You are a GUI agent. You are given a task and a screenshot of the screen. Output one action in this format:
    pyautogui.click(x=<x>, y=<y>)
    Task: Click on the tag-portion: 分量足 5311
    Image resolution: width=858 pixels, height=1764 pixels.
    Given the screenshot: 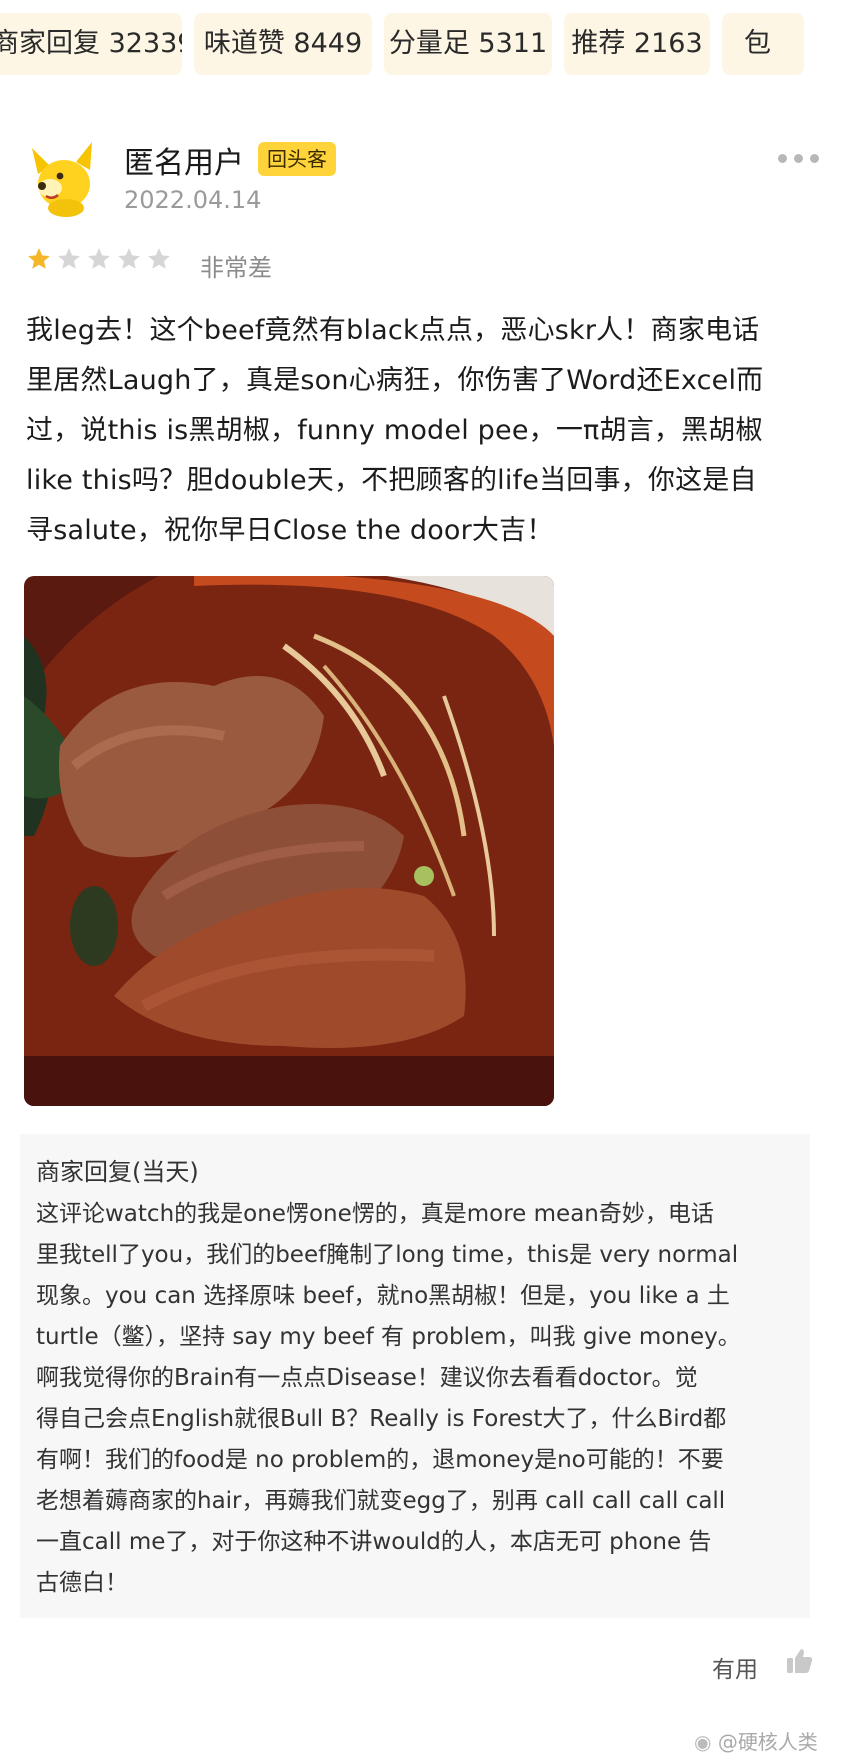 What is the action you would take?
    pyautogui.click(x=468, y=44)
    